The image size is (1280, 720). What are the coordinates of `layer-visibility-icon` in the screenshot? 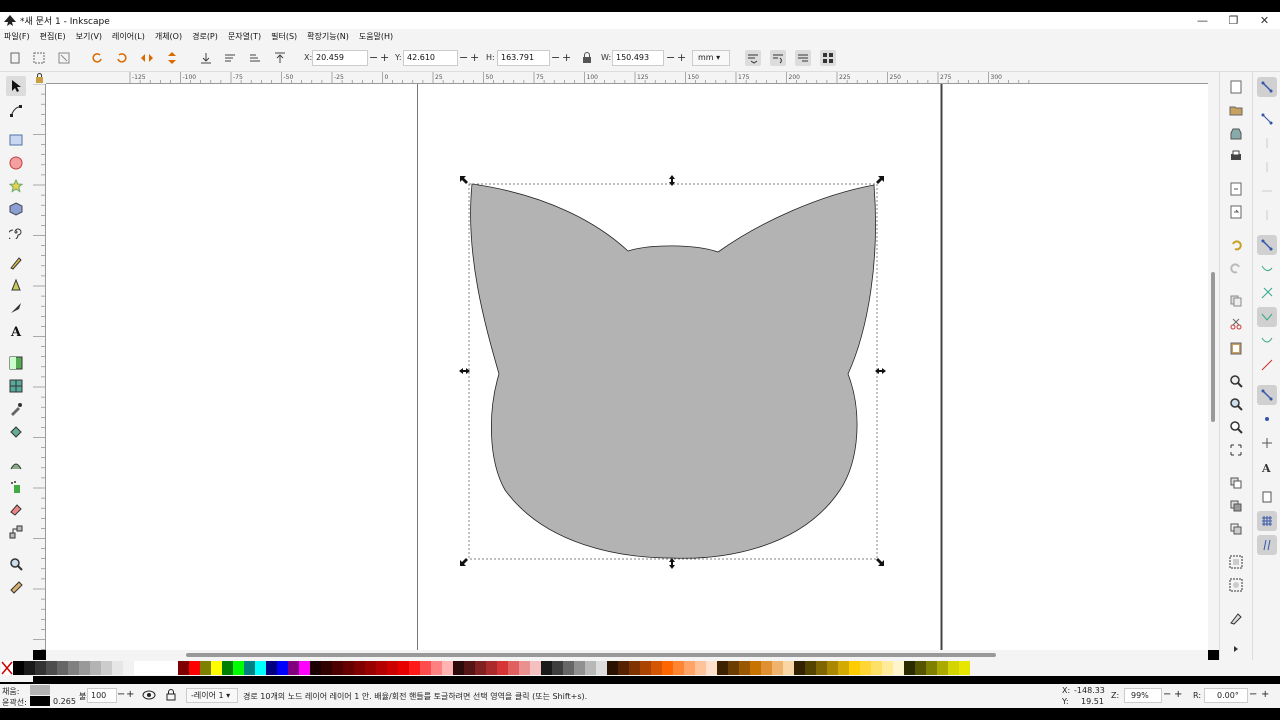 It's located at (149, 695).